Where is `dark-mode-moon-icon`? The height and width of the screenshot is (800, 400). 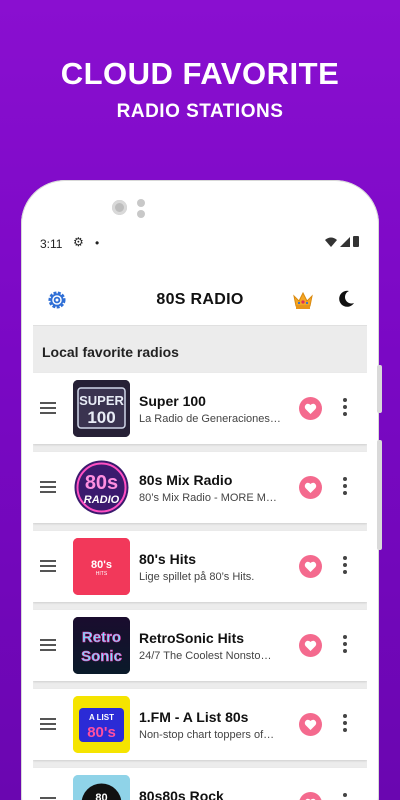 dark-mode-moon-icon is located at coordinates (346, 299).